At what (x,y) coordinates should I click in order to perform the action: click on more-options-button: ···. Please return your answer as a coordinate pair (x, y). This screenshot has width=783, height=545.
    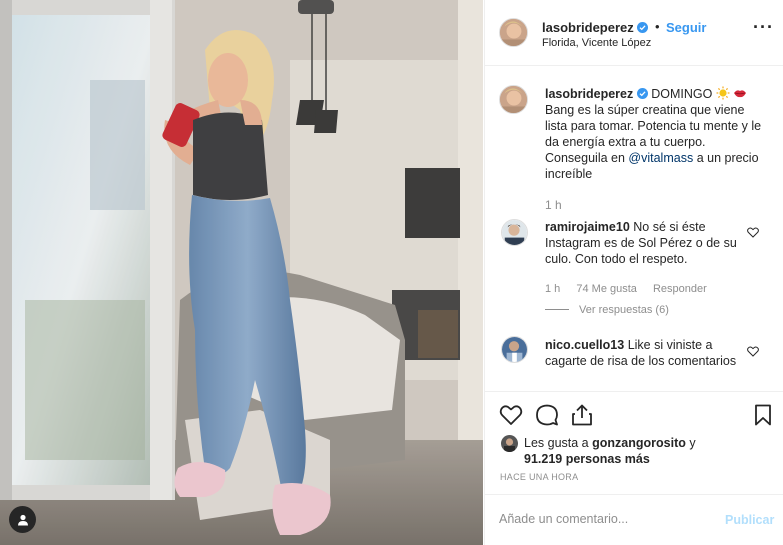
    Looking at the image, I should click on (763, 27).